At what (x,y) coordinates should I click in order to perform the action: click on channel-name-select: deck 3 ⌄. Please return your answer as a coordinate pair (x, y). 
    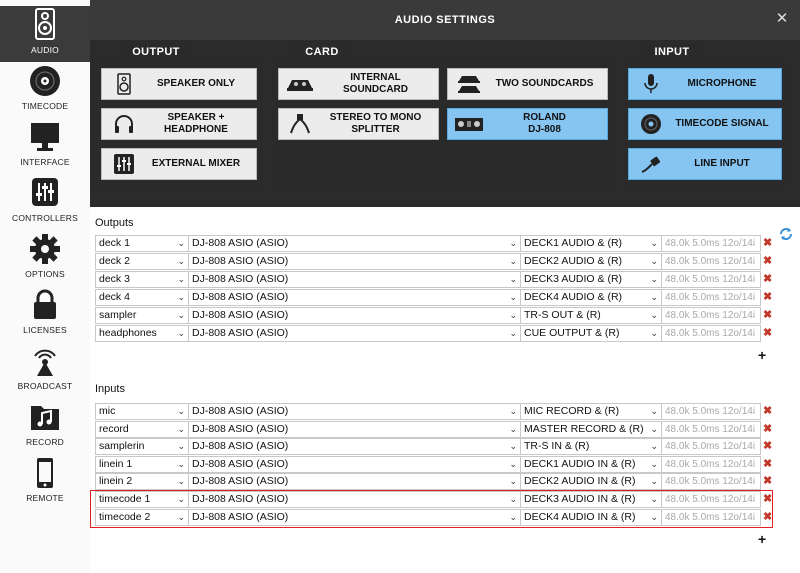
    Looking at the image, I should click on (142, 279).